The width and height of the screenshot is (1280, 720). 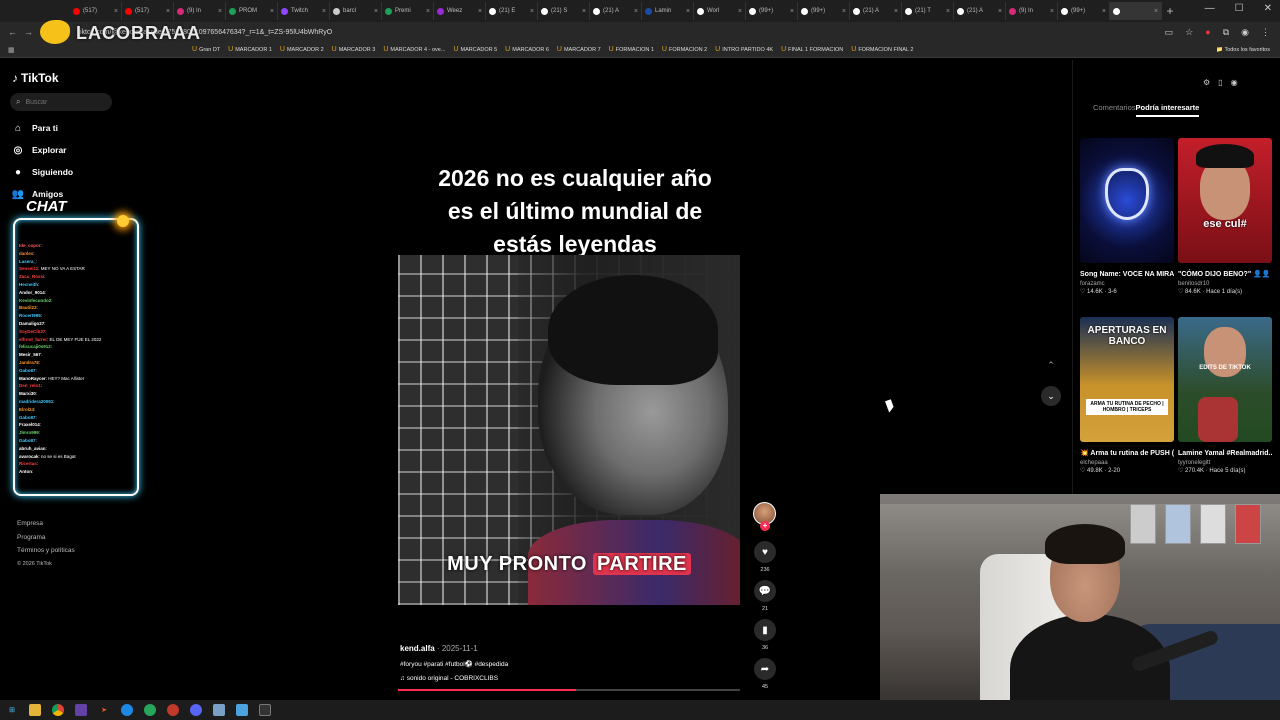 I want to click on bookmark-item: U INTRO PARTIDO 4K, so click(x=744, y=49).